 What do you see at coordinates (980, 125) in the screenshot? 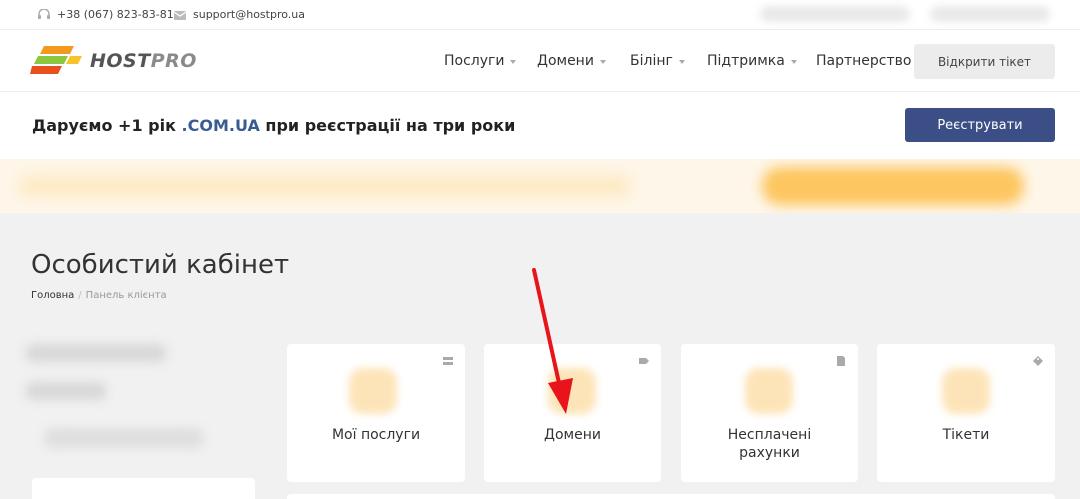
I see `register-button: Реєструвати` at bounding box center [980, 125].